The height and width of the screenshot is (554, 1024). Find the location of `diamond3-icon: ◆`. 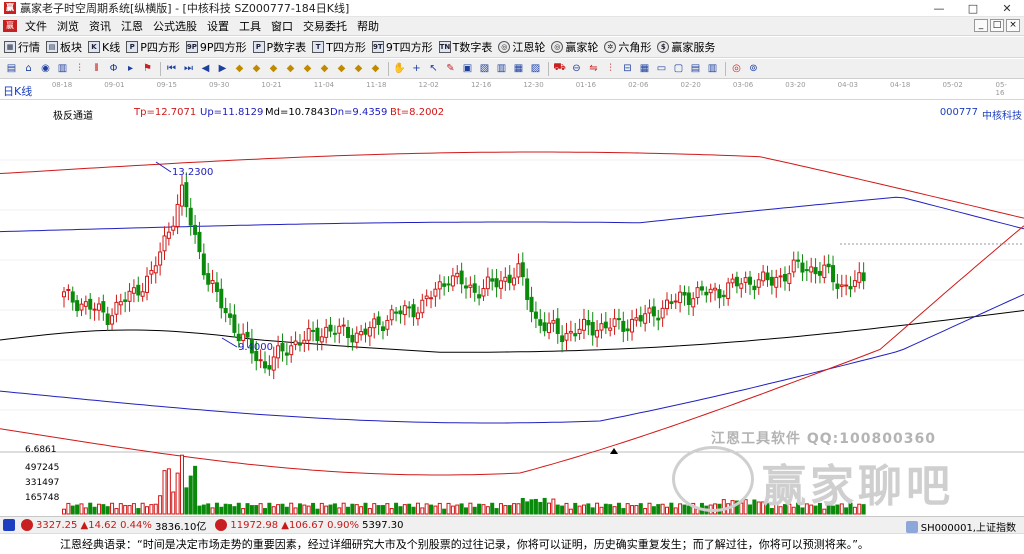

diamond3-icon: ◆ is located at coordinates (273, 69).